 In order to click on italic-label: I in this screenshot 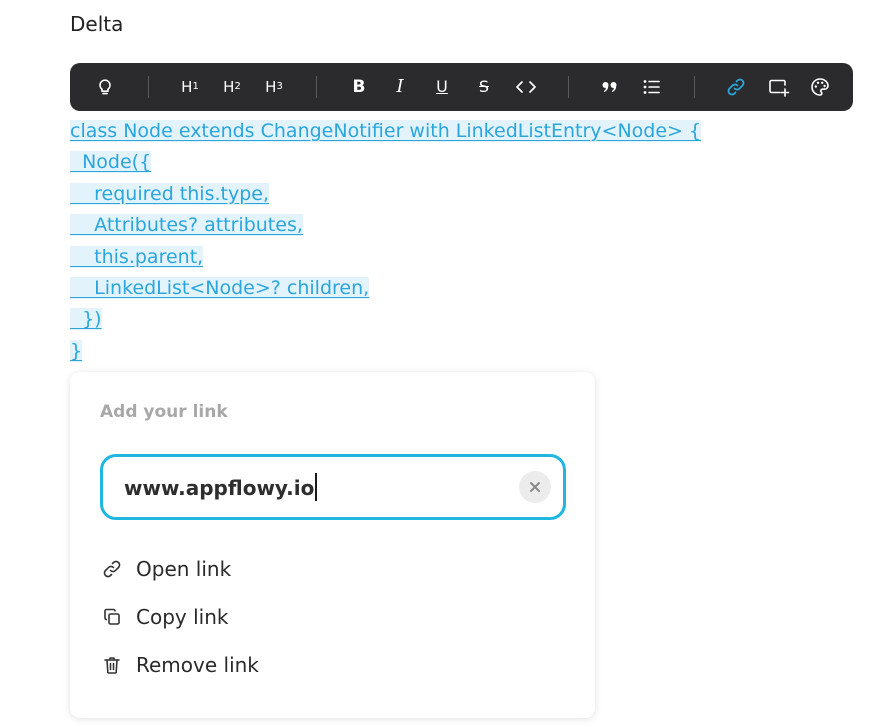, I will do `click(400, 86)`.